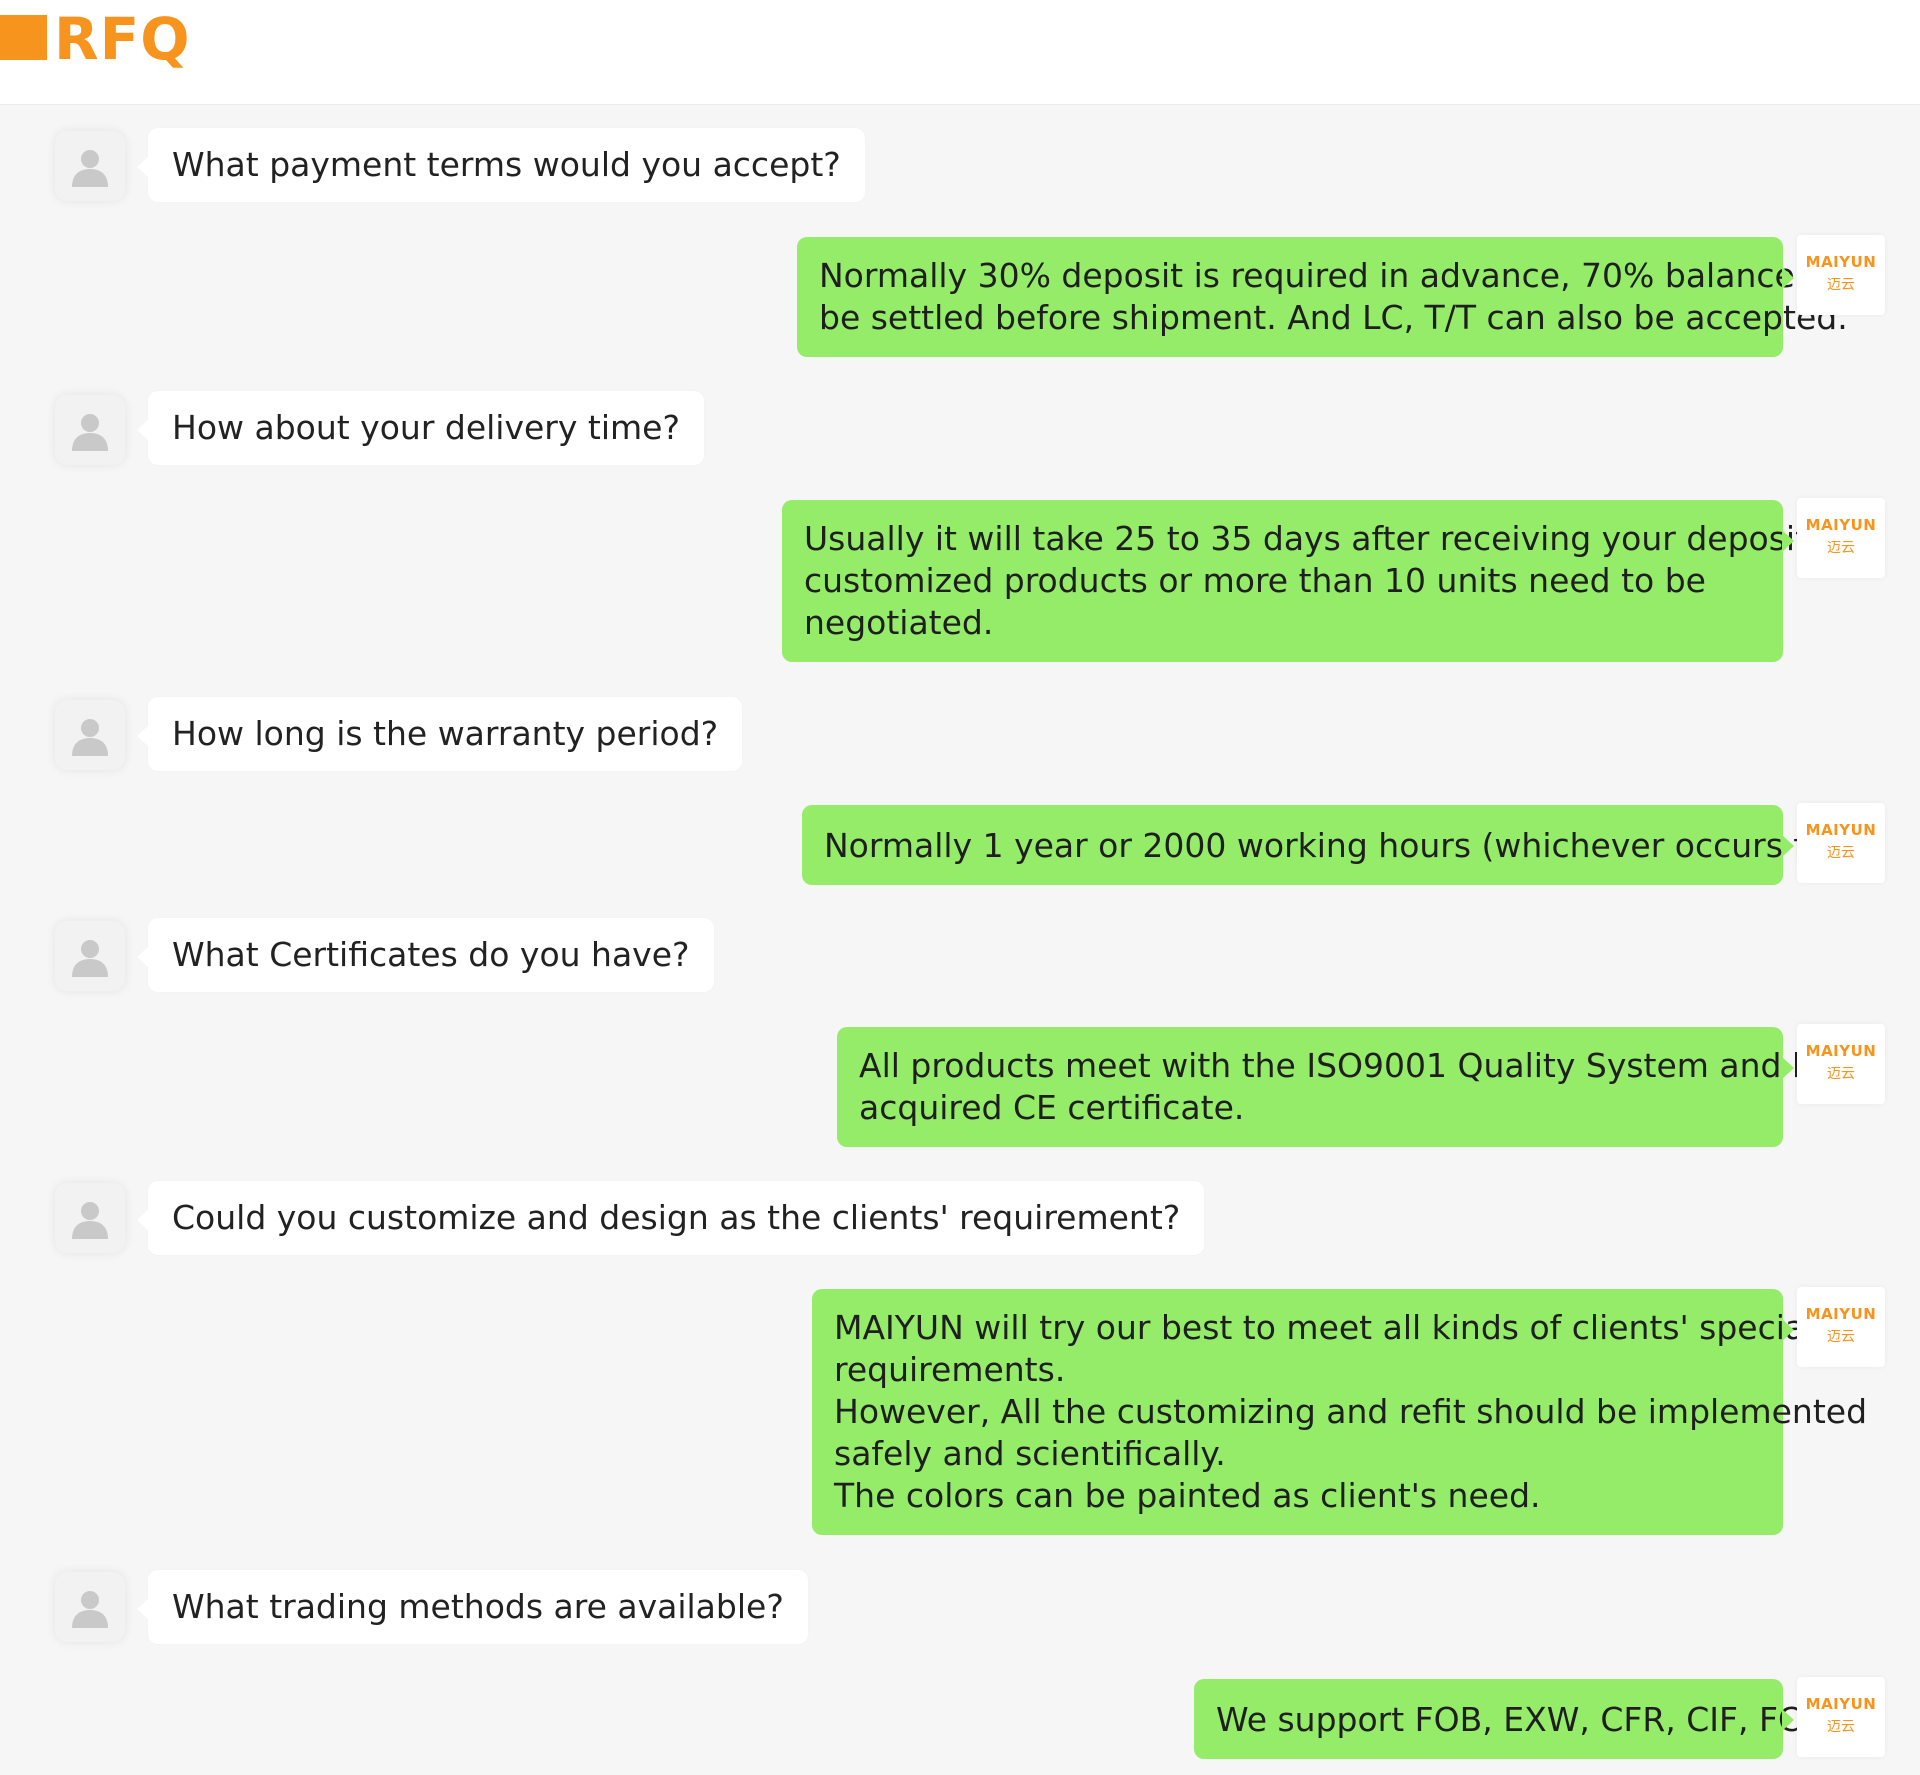 This screenshot has height=1775, width=1920. I want to click on question-bubble: How about your delivery time?, so click(420, 428).